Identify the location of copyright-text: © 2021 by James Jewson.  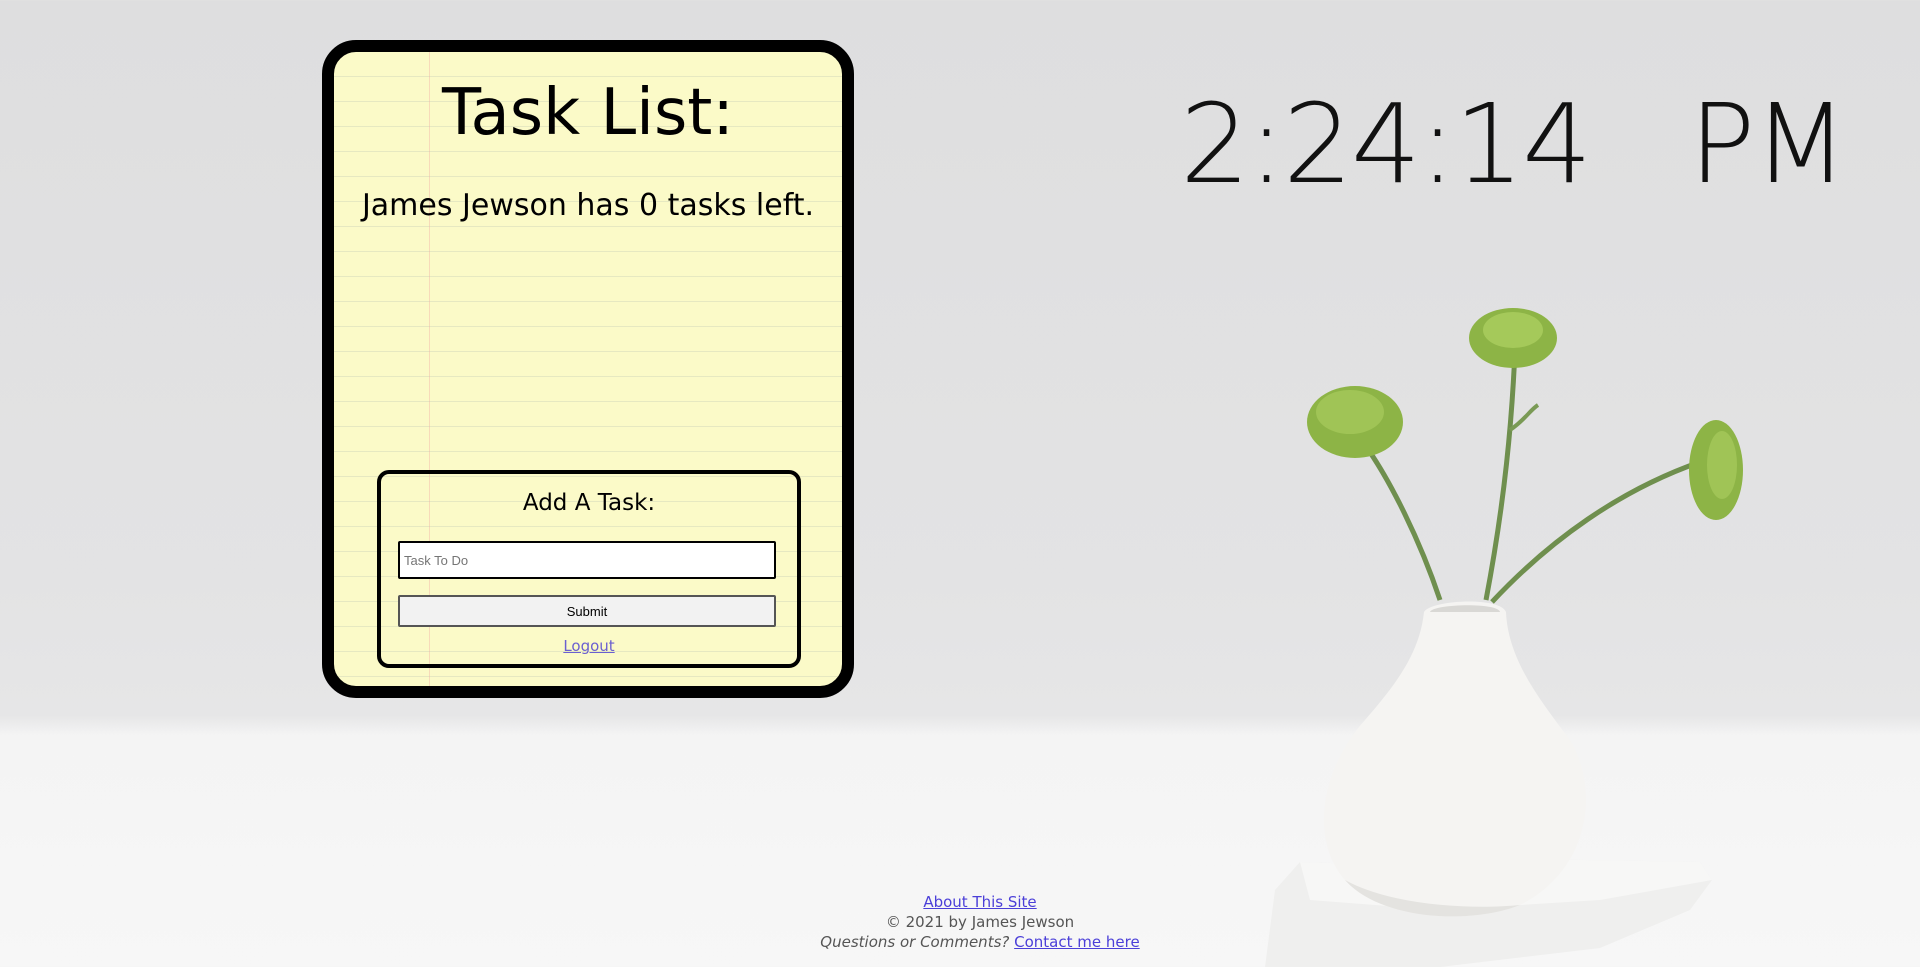
(980, 922).